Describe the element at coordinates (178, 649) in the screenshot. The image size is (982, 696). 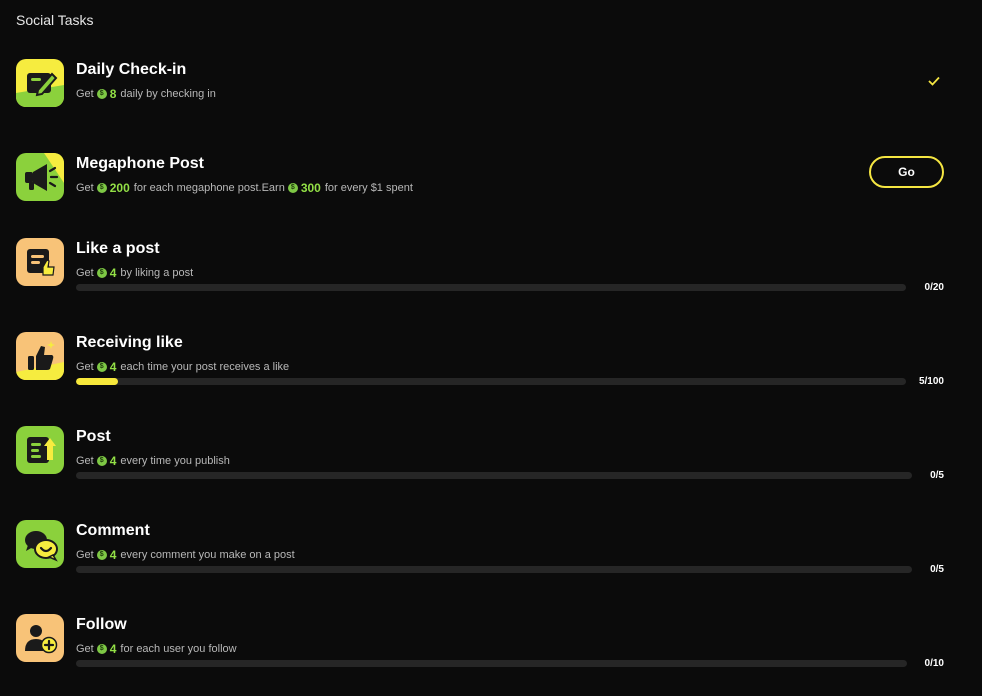
I see `desc-suffix: for each user you follow` at that location.